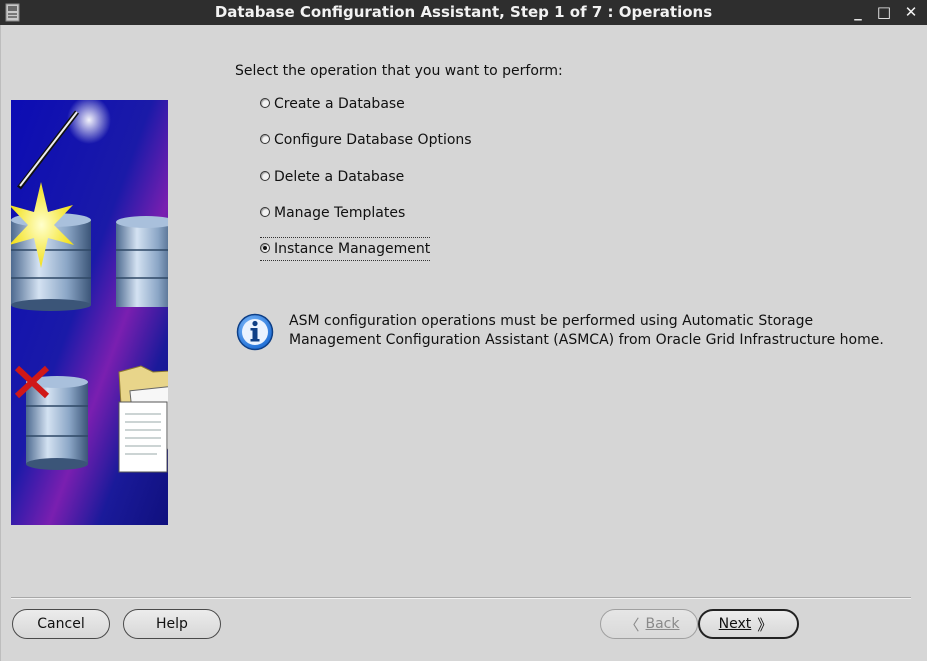 This screenshot has width=927, height=661. What do you see at coordinates (662, 624) in the screenshot?
I see `back-button-label: Back` at bounding box center [662, 624].